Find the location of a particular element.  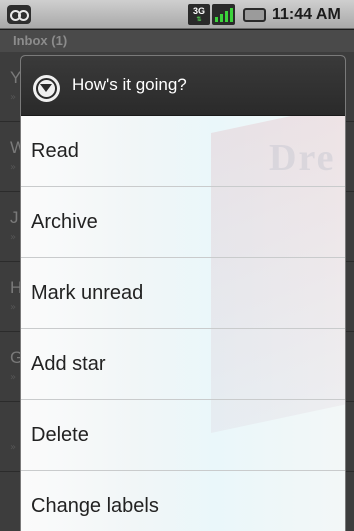

menu-item-mark-unread: Mark unread is located at coordinates (183, 293).